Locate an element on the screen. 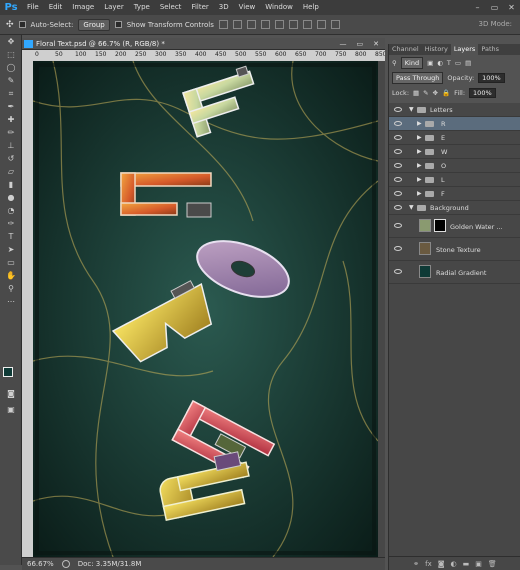  lock-paint-icon: ✎ is located at coordinates (425, 93).